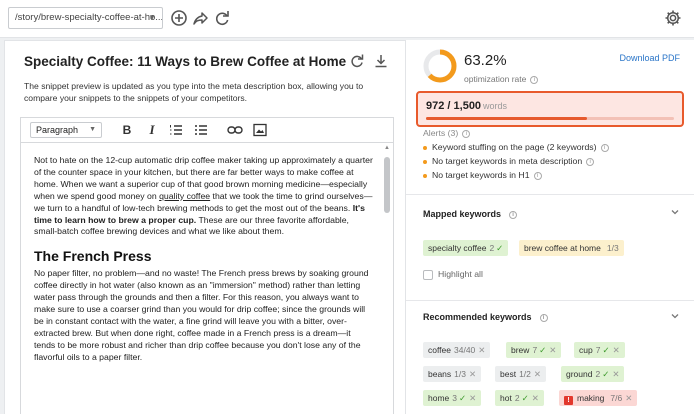  What do you see at coordinates (495, 106) in the screenshot?
I see `words-label: words` at bounding box center [495, 106].